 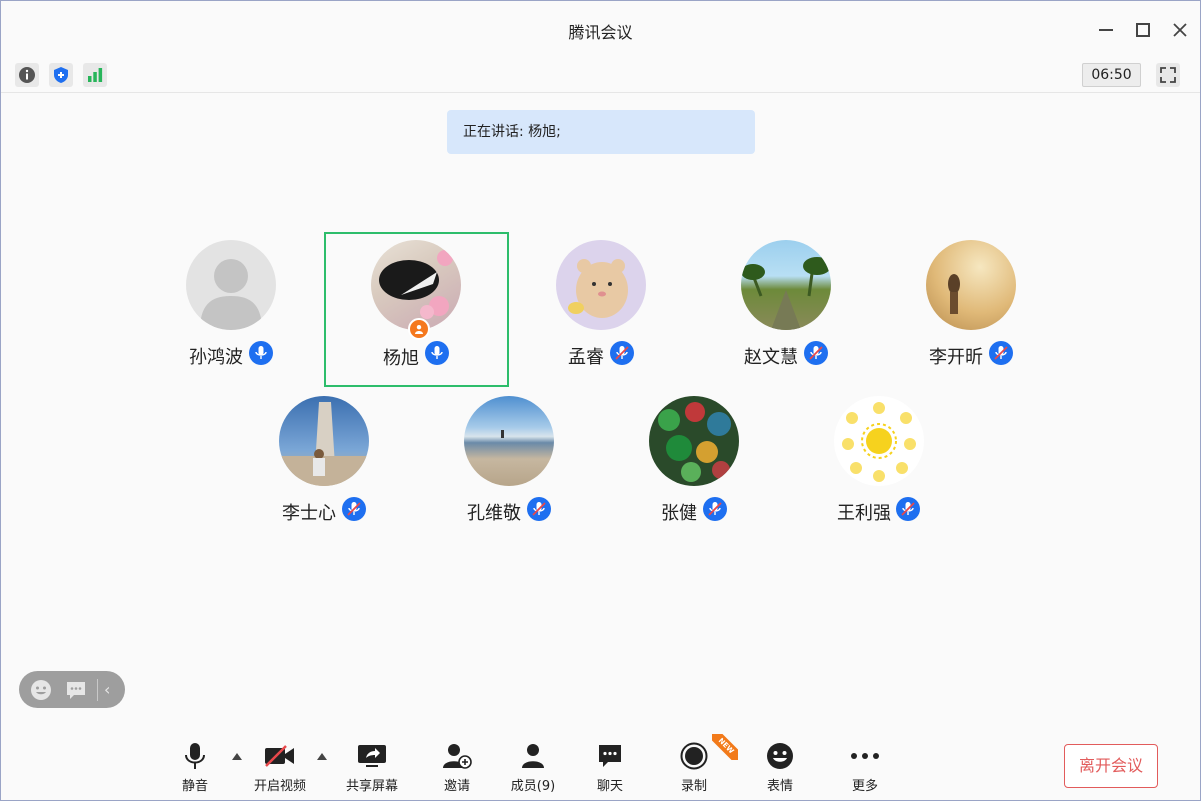 I want to click on mute-options-caret-icon, so click(x=237, y=756).